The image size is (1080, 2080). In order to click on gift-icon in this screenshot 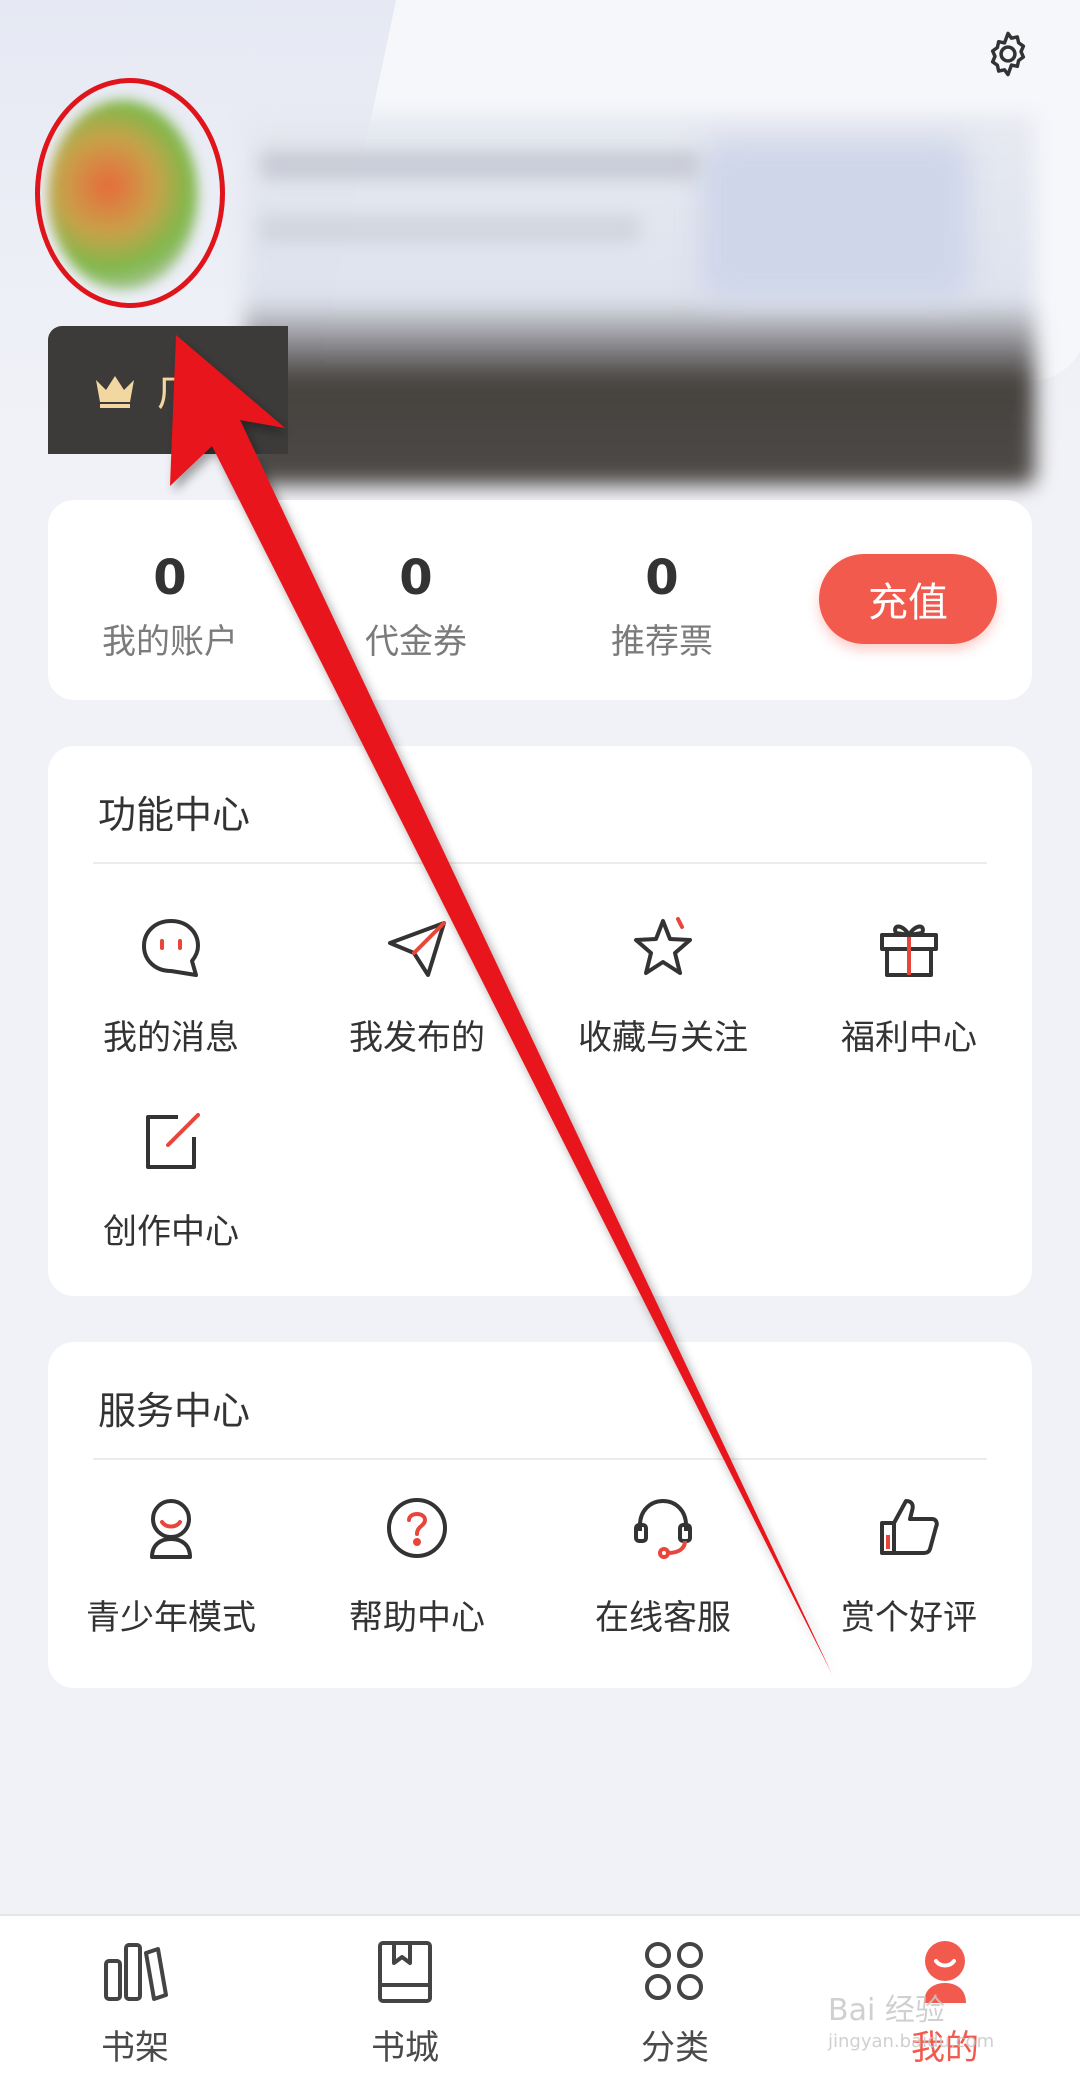, I will do `click(909, 950)`.